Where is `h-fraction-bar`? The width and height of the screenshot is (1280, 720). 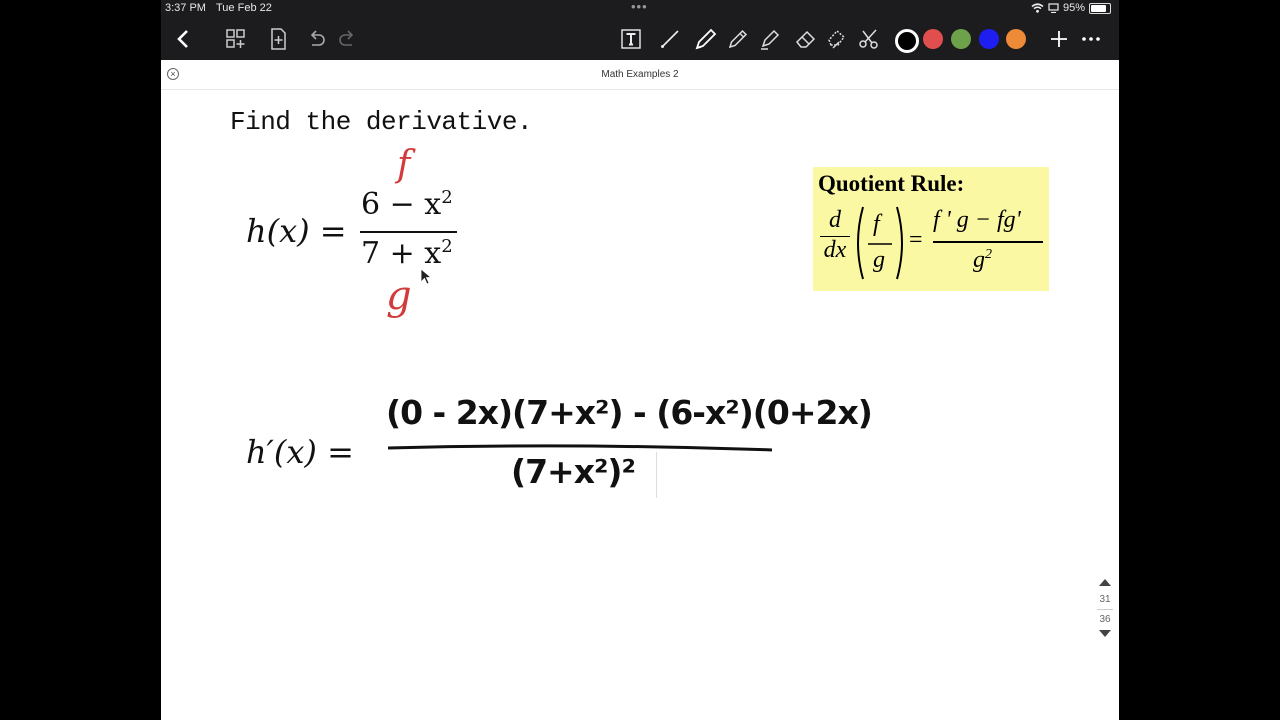 h-fraction-bar is located at coordinates (408, 232).